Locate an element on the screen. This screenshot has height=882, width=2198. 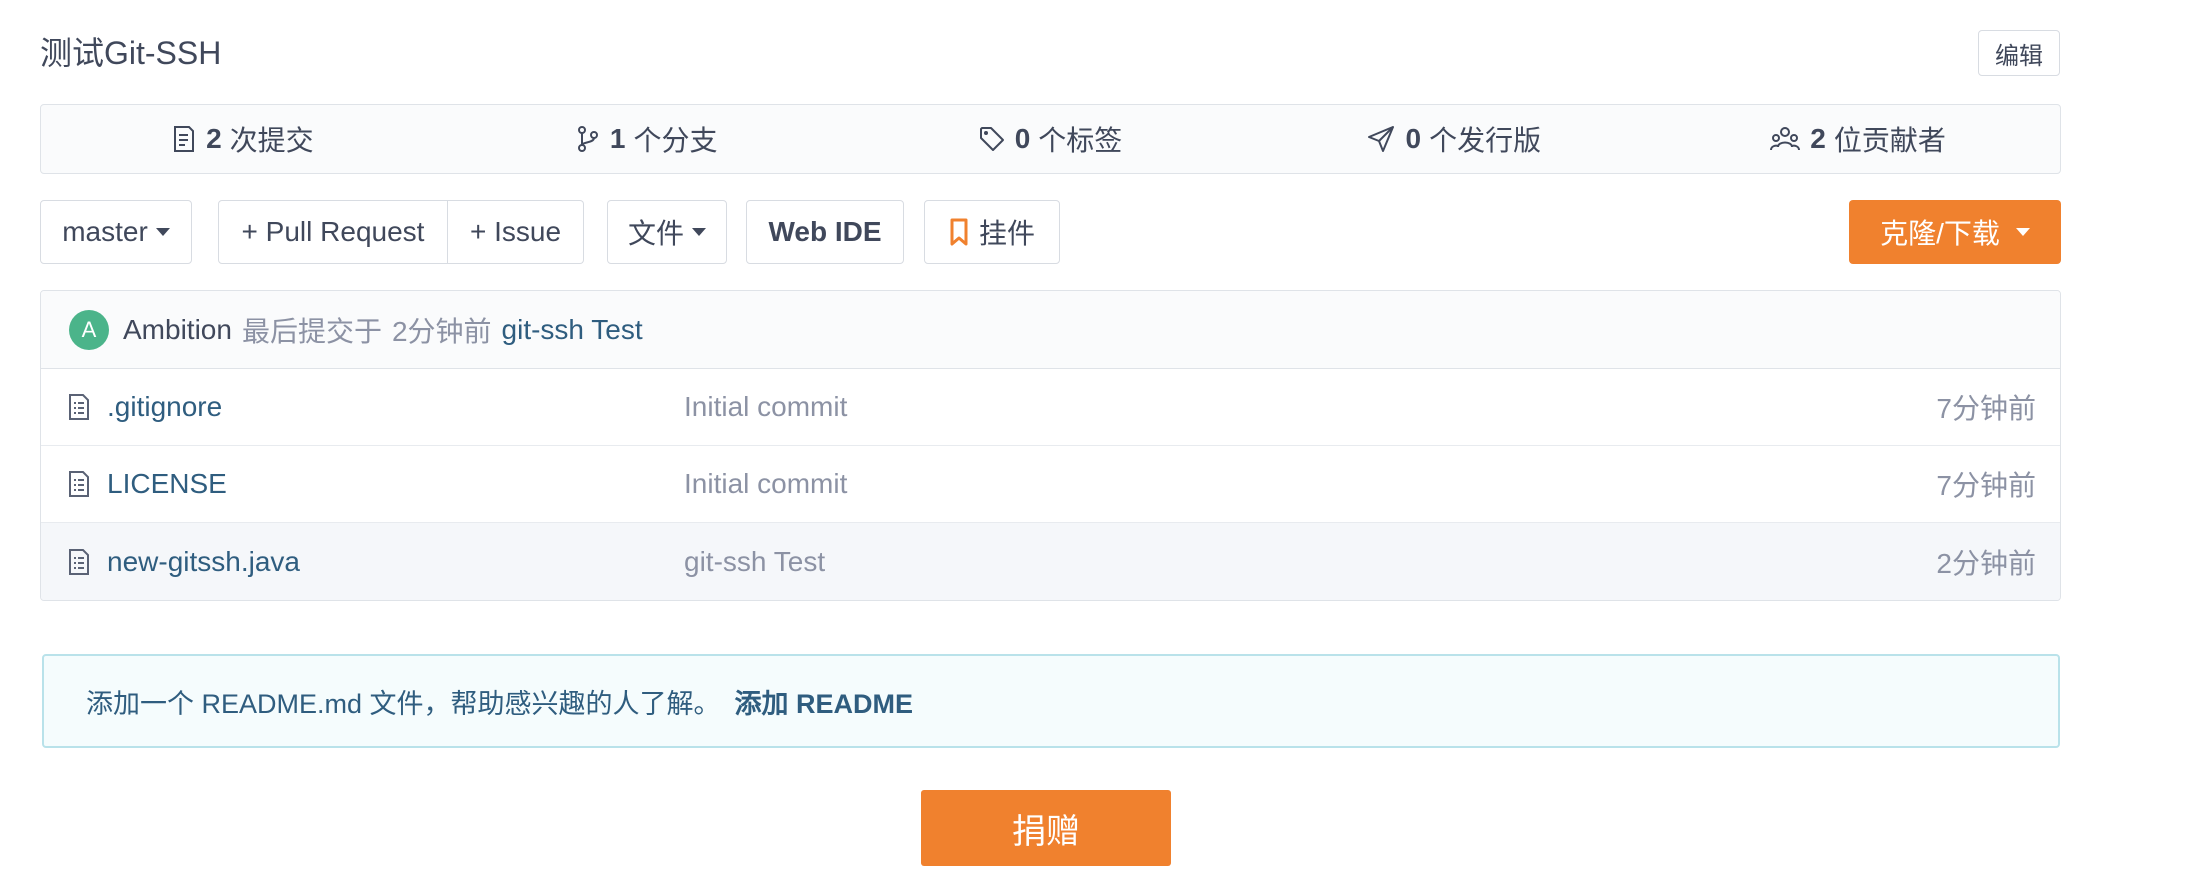
readme-notice-text: 添加一个 README.md 文件，帮助感兴趣的人了解。 is located at coordinates (403, 703).